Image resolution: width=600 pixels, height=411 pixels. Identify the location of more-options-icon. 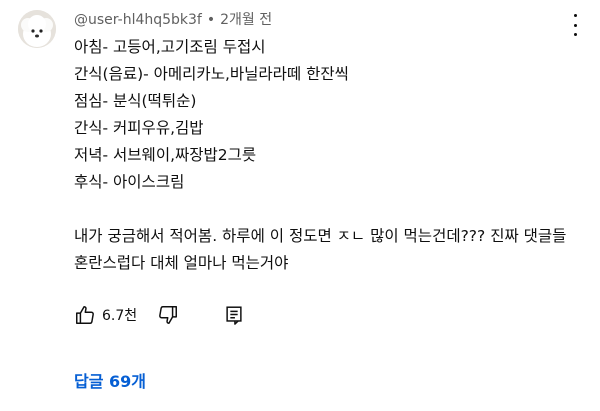
(575, 25).